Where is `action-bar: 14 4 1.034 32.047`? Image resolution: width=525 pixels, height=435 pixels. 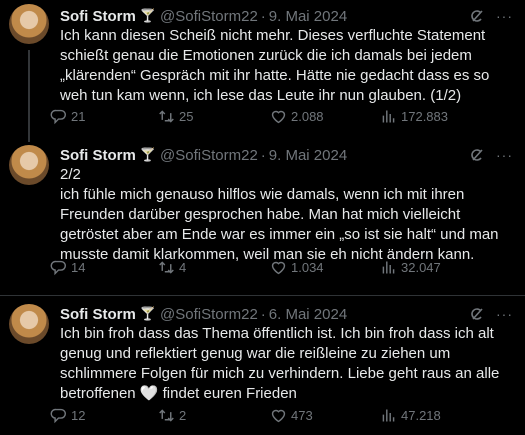 action-bar: 14 4 1.034 32.047 is located at coordinates (280, 267).